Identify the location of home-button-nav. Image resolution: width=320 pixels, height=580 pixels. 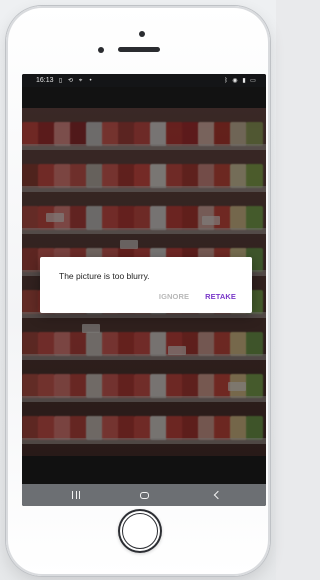
(144, 495).